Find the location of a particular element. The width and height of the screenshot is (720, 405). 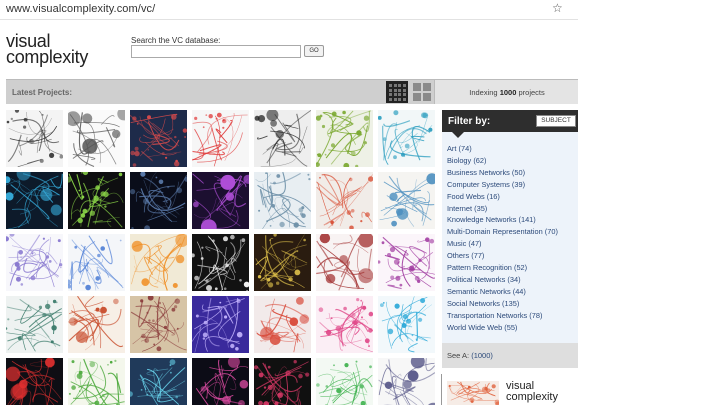

filter-item: Political Networks (34) is located at coordinates (502, 280).